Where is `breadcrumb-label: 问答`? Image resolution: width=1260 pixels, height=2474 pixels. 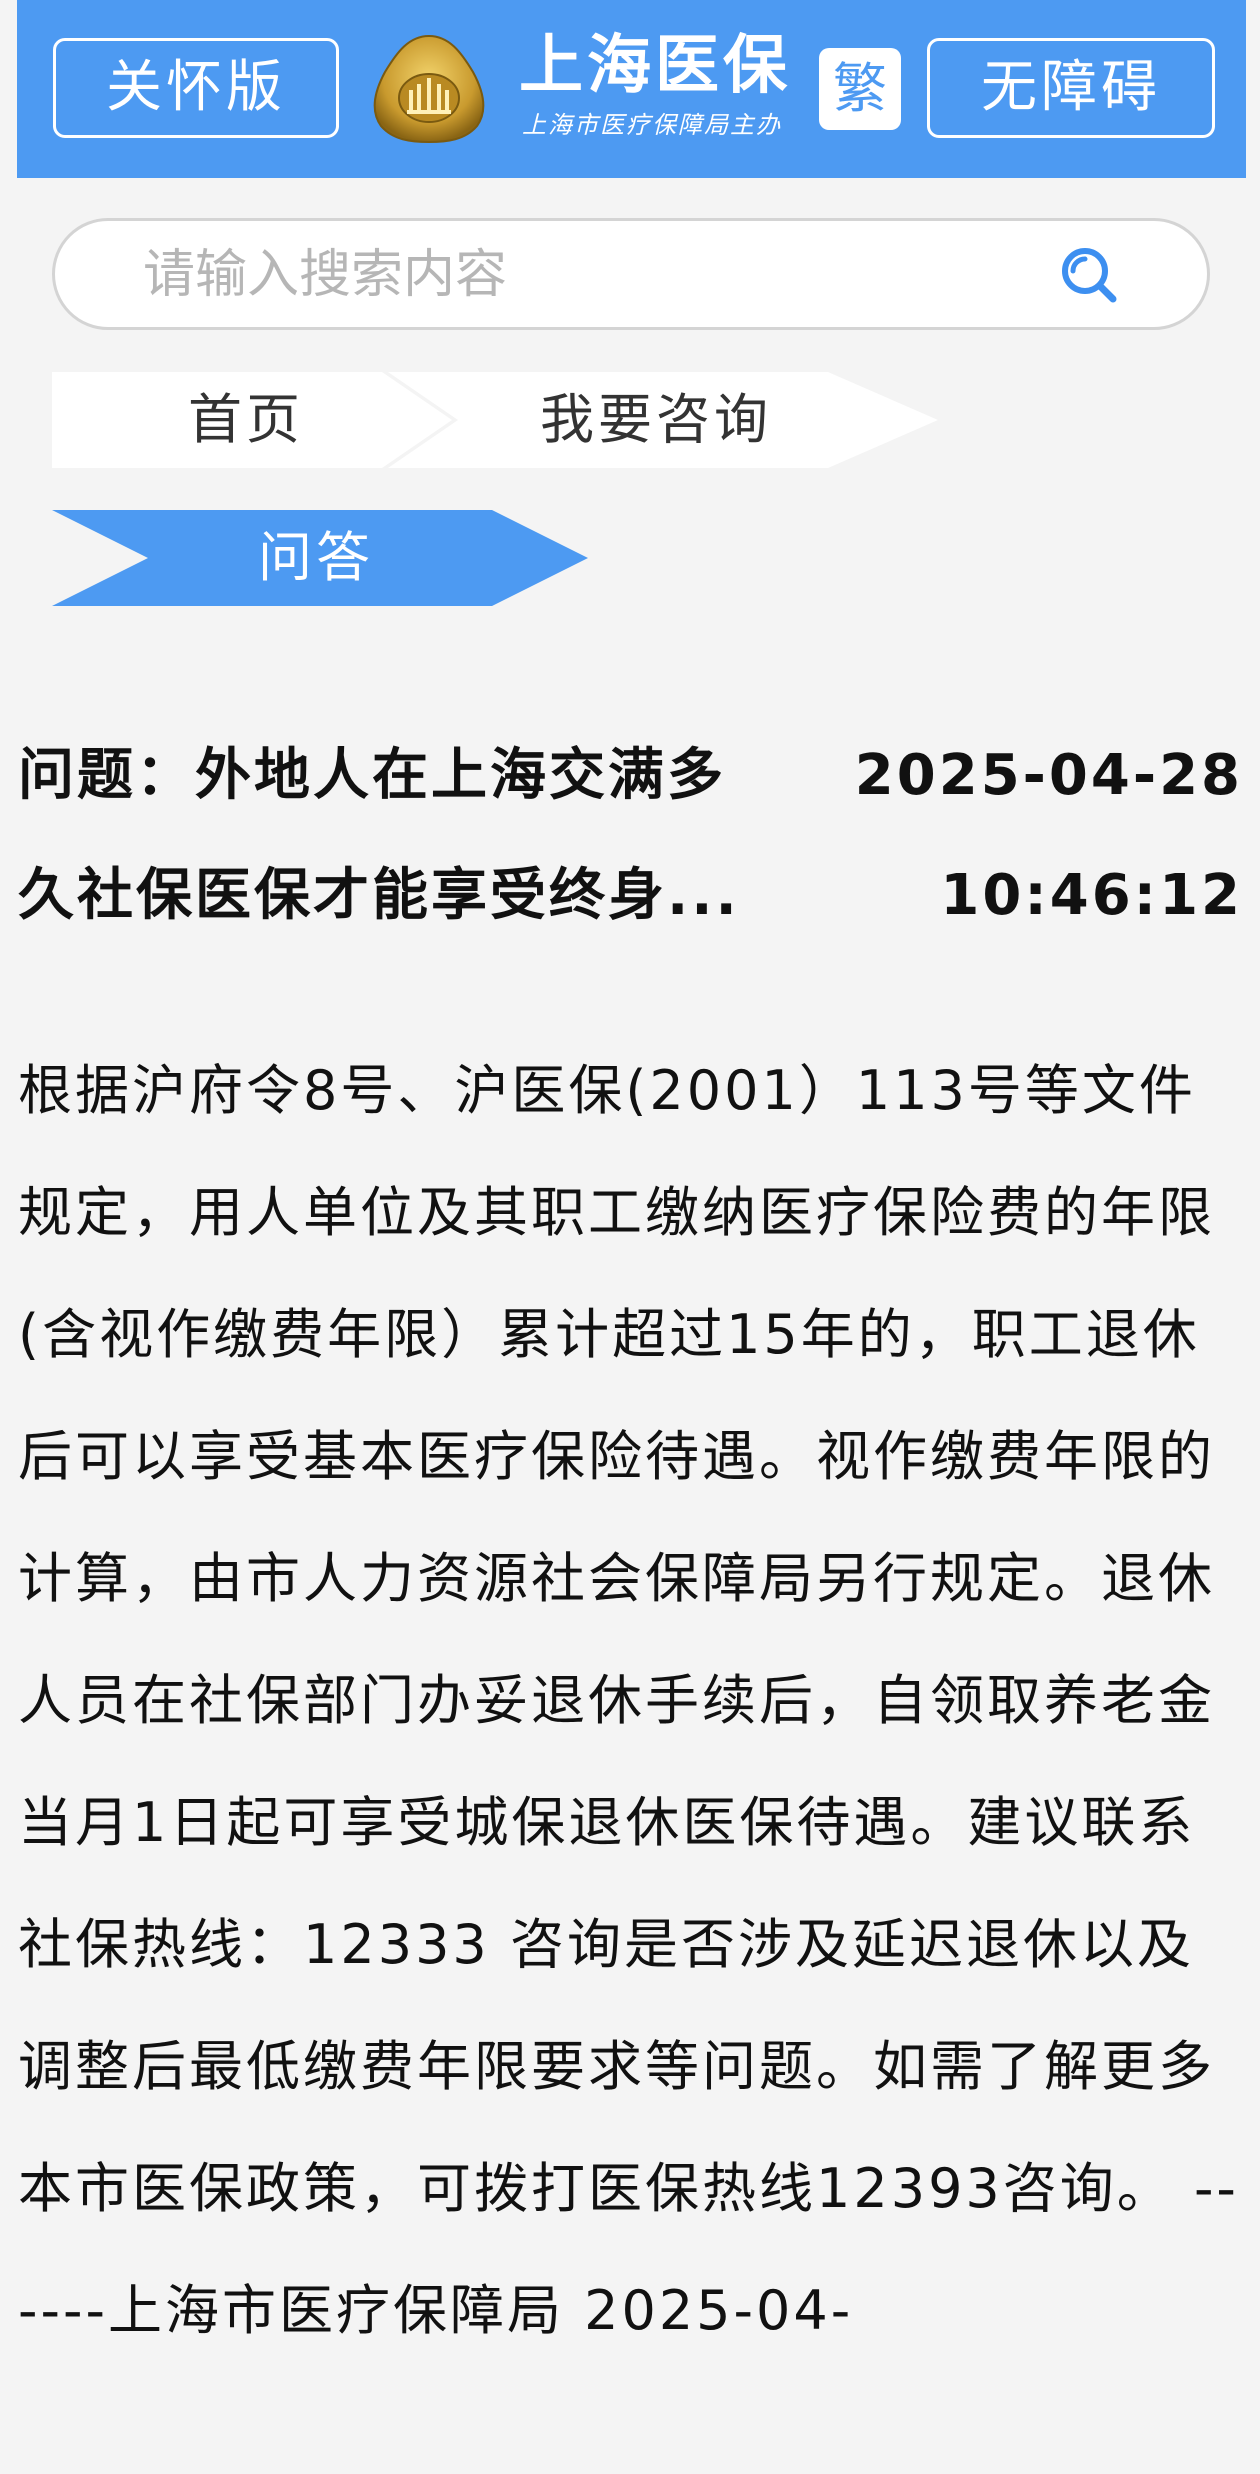
breadcrumb-label: 问答 is located at coordinates (316, 557).